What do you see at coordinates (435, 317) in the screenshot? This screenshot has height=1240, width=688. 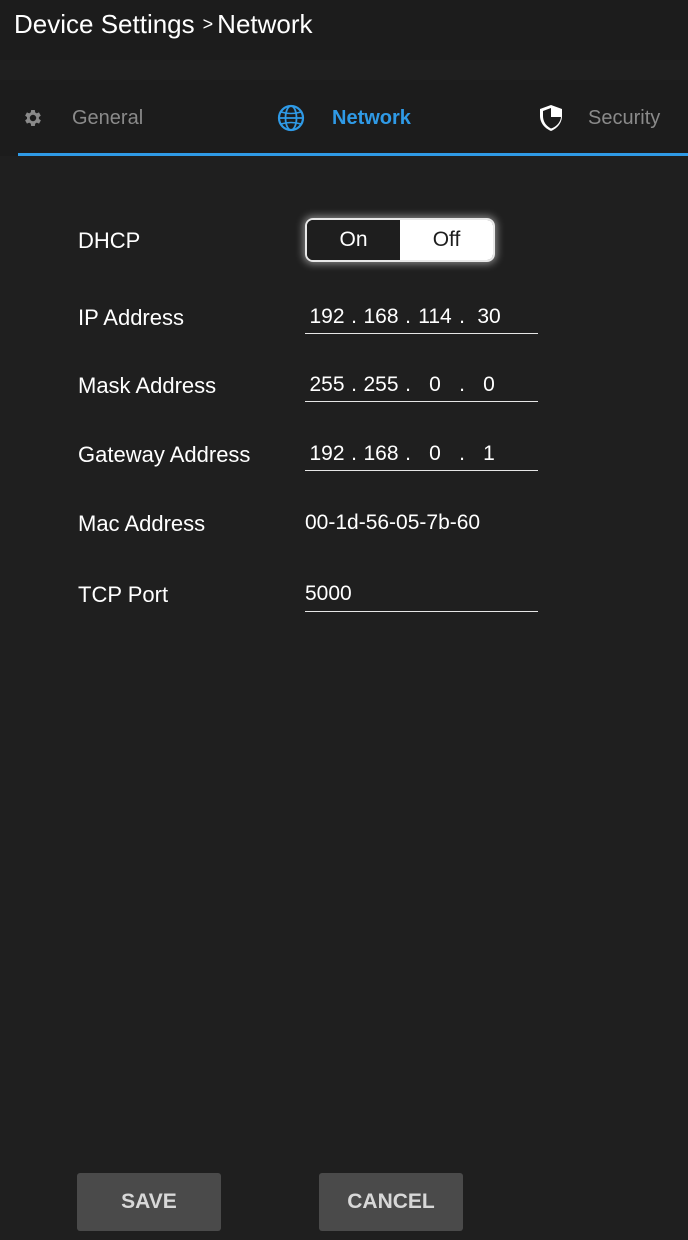 I see `ip-octet-3: 114` at bounding box center [435, 317].